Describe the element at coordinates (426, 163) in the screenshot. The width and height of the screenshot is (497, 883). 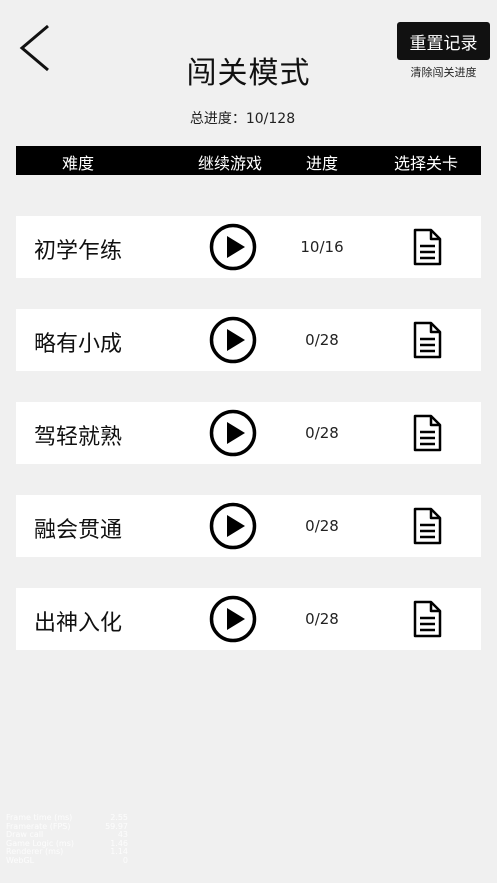
I see `header-select-level: 选择关卡` at that location.